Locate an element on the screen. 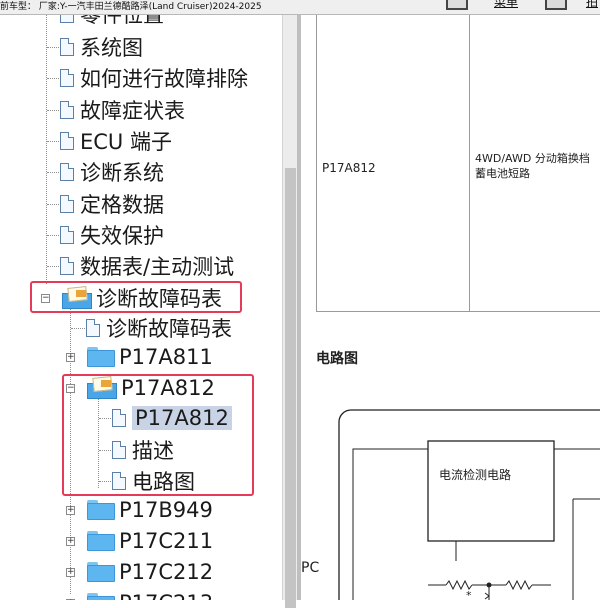  tree-item-how-to-troubleshoot: 如何进行故障排除 is located at coordinates (154, 78).